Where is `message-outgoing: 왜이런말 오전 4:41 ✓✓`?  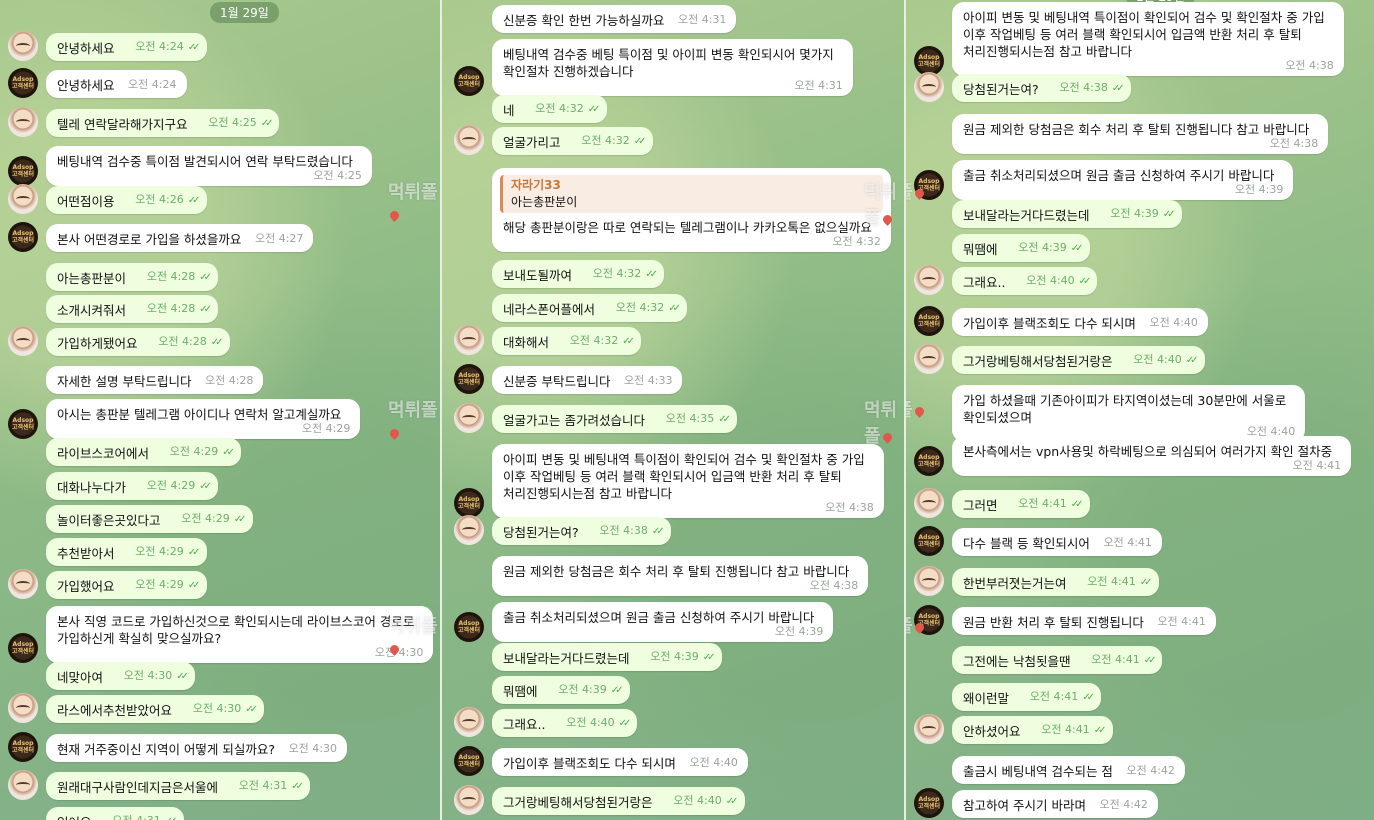
message-outgoing: 왜이런말 오전 4:41 ✓✓ is located at coordinates (1026, 697).